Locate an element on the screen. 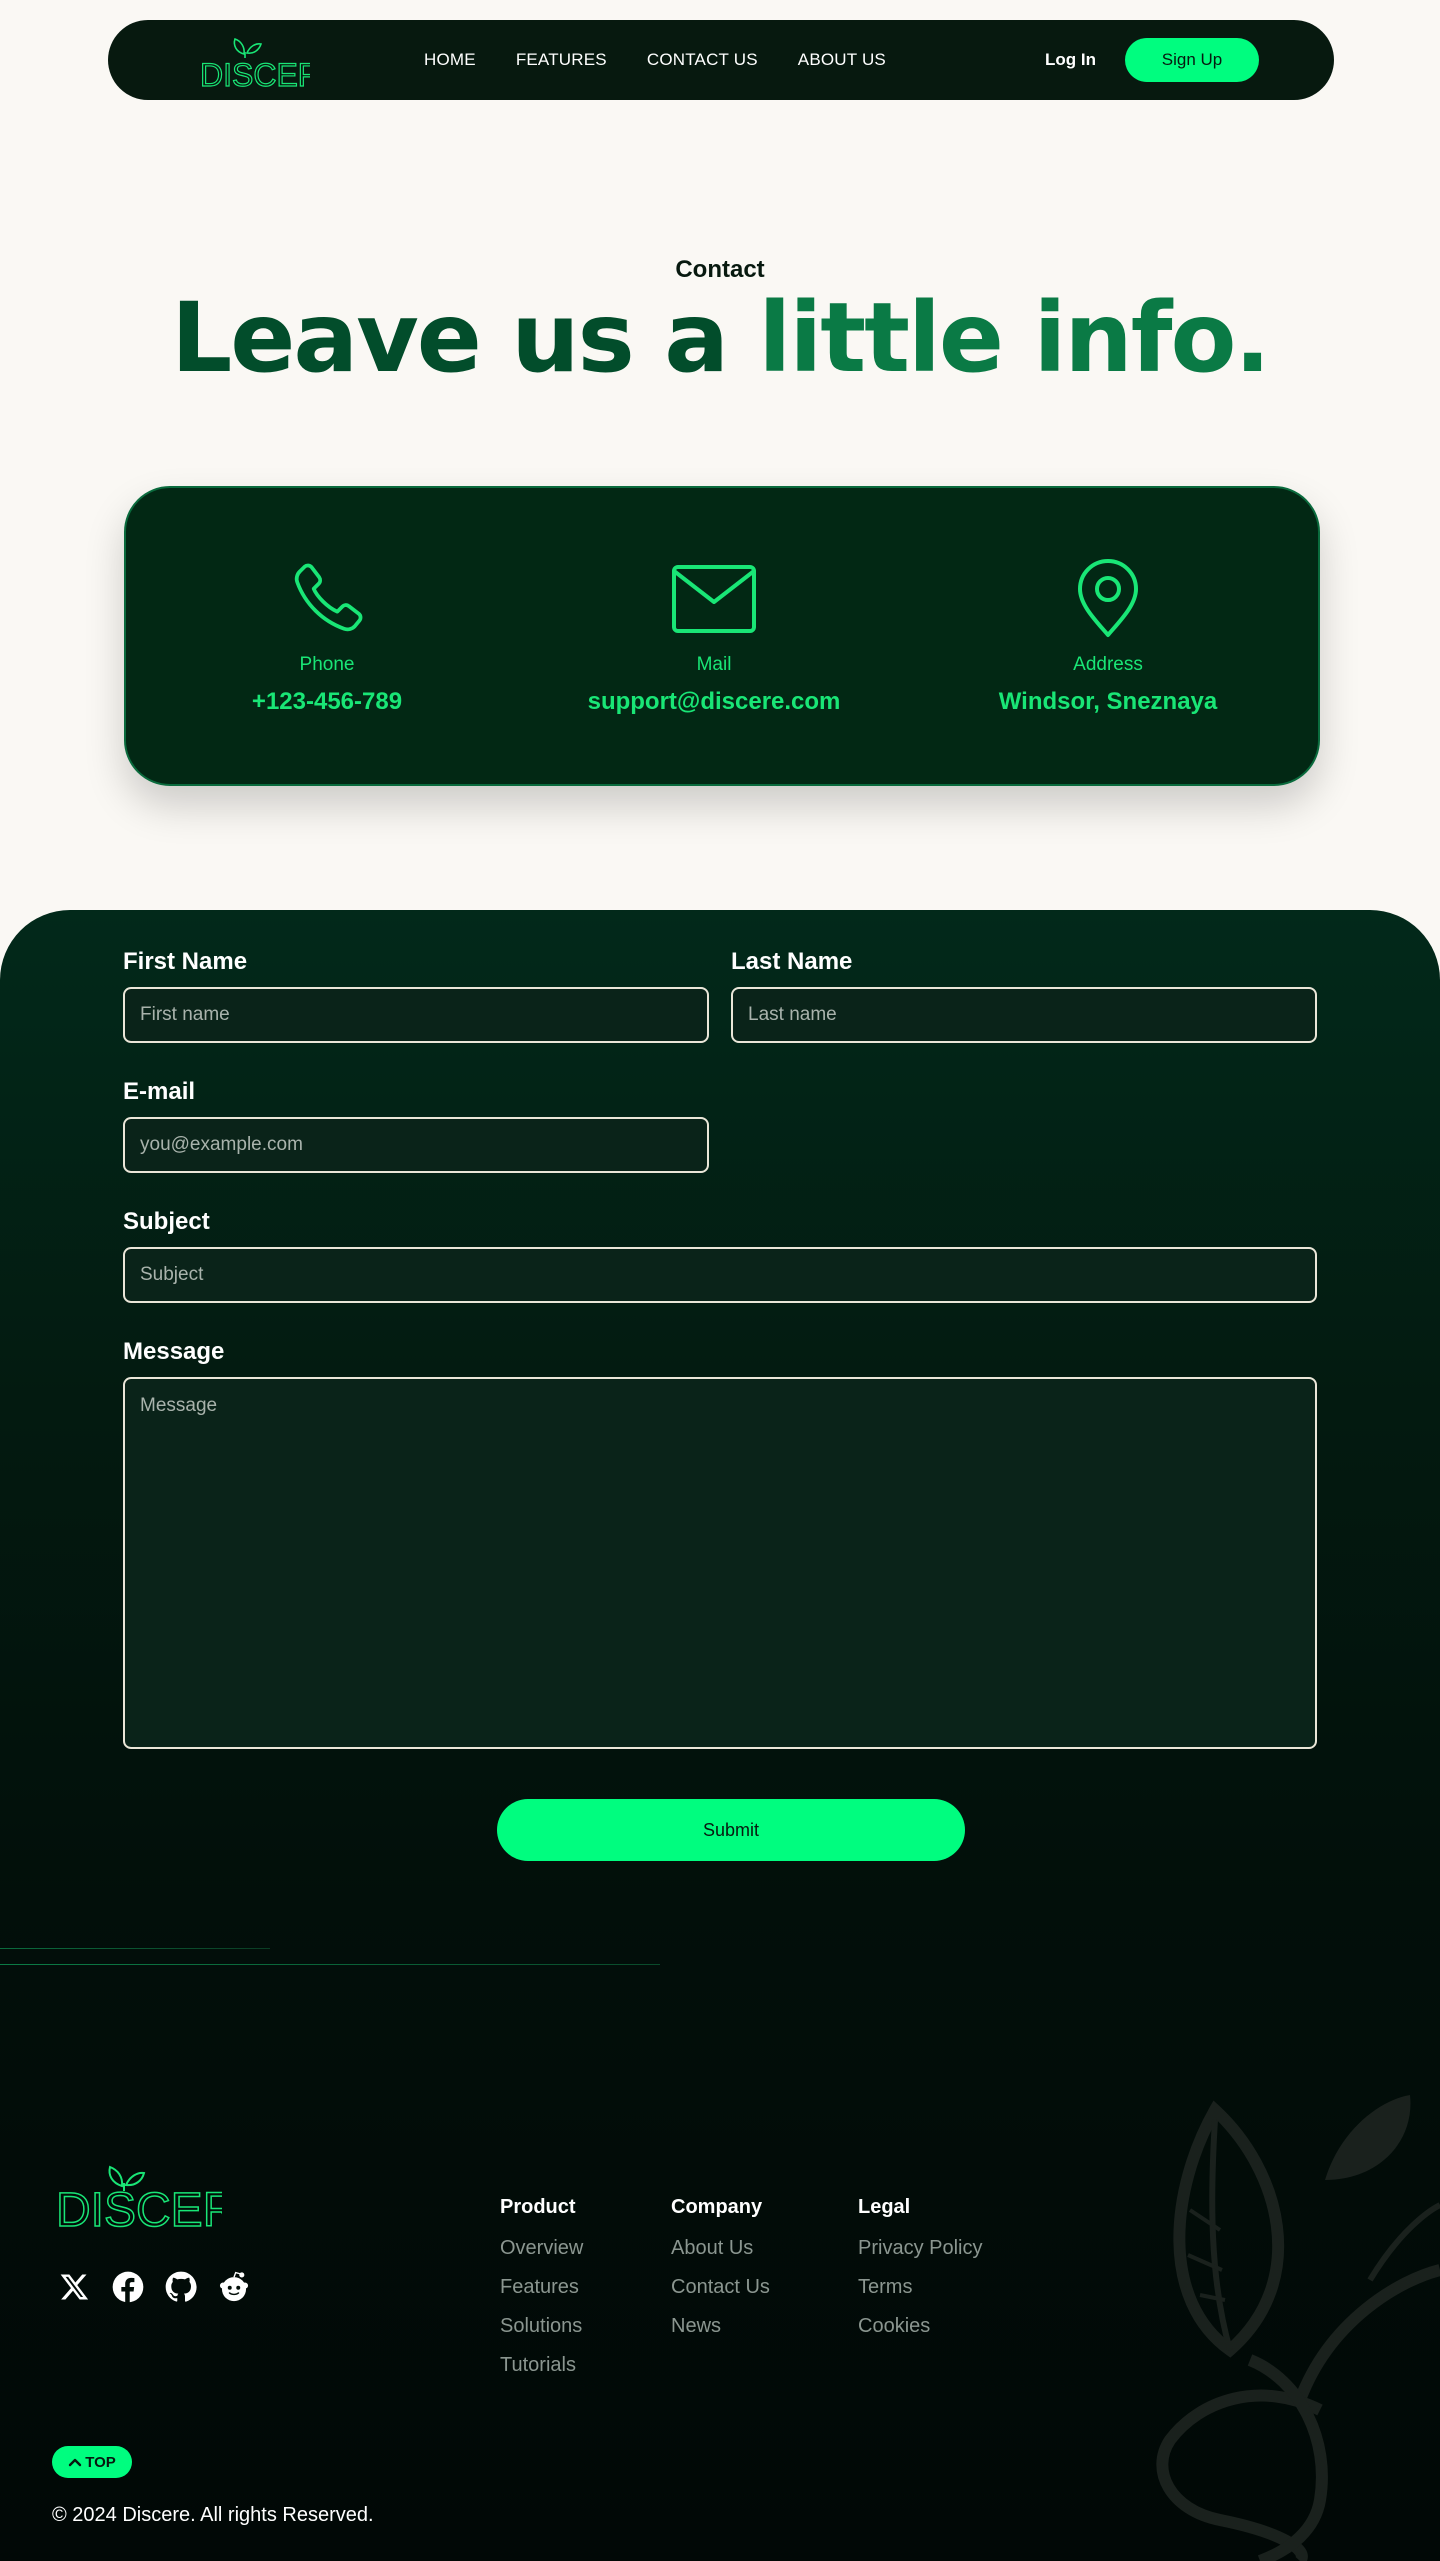 The height and width of the screenshot is (2561, 1440). location-pin-icon is located at coordinates (1108, 598).